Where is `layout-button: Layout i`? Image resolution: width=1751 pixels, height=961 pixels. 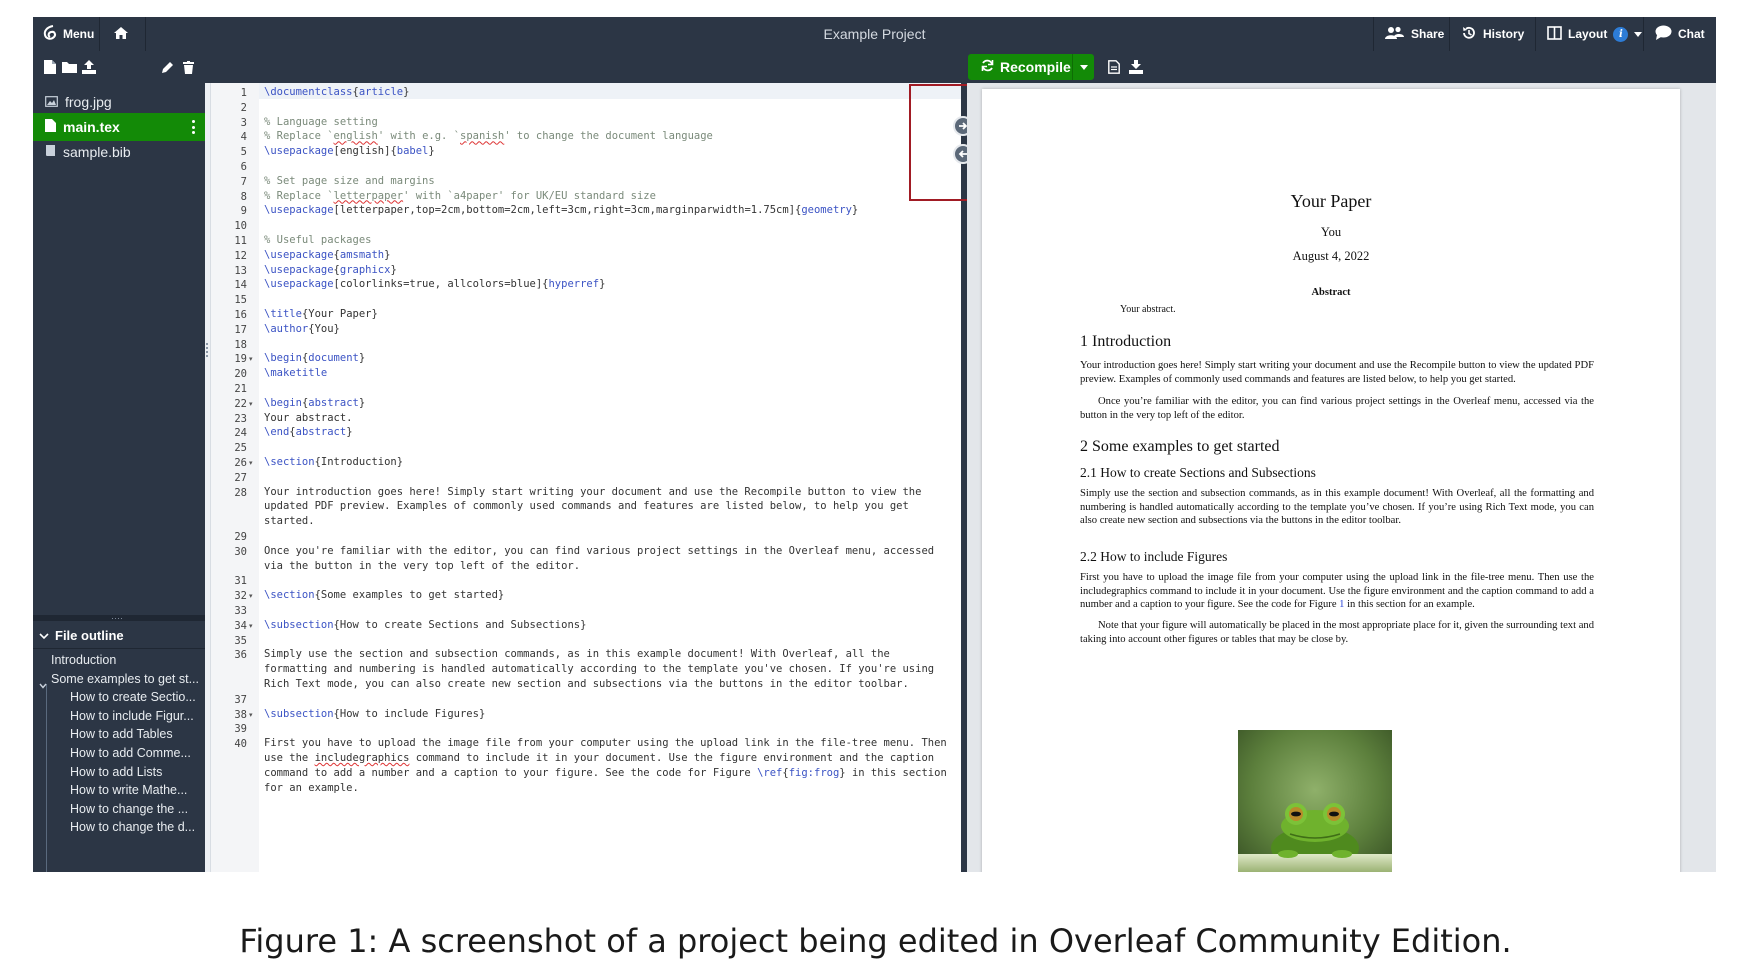
layout-button: Layout i is located at coordinates (1595, 34).